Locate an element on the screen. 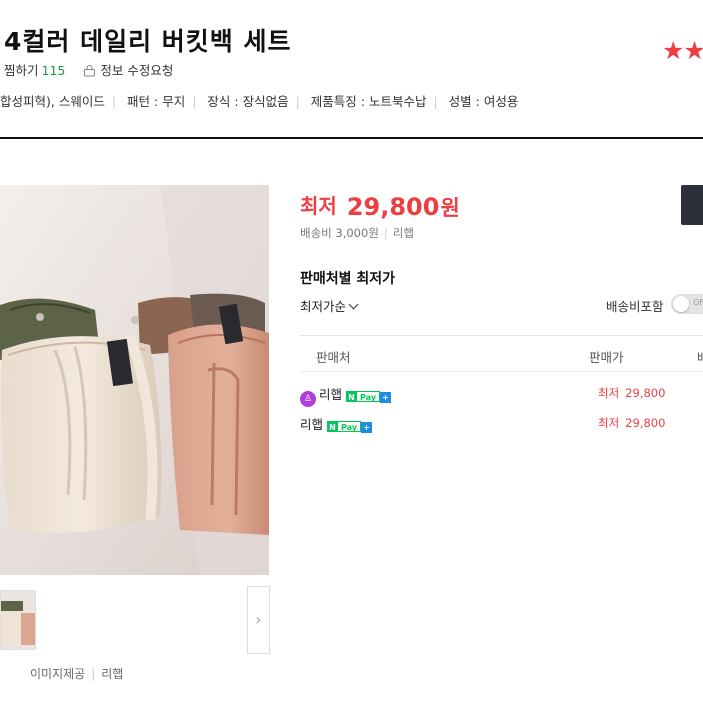 The height and width of the screenshot is (703, 703). price-value: 29,800 is located at coordinates (393, 207).